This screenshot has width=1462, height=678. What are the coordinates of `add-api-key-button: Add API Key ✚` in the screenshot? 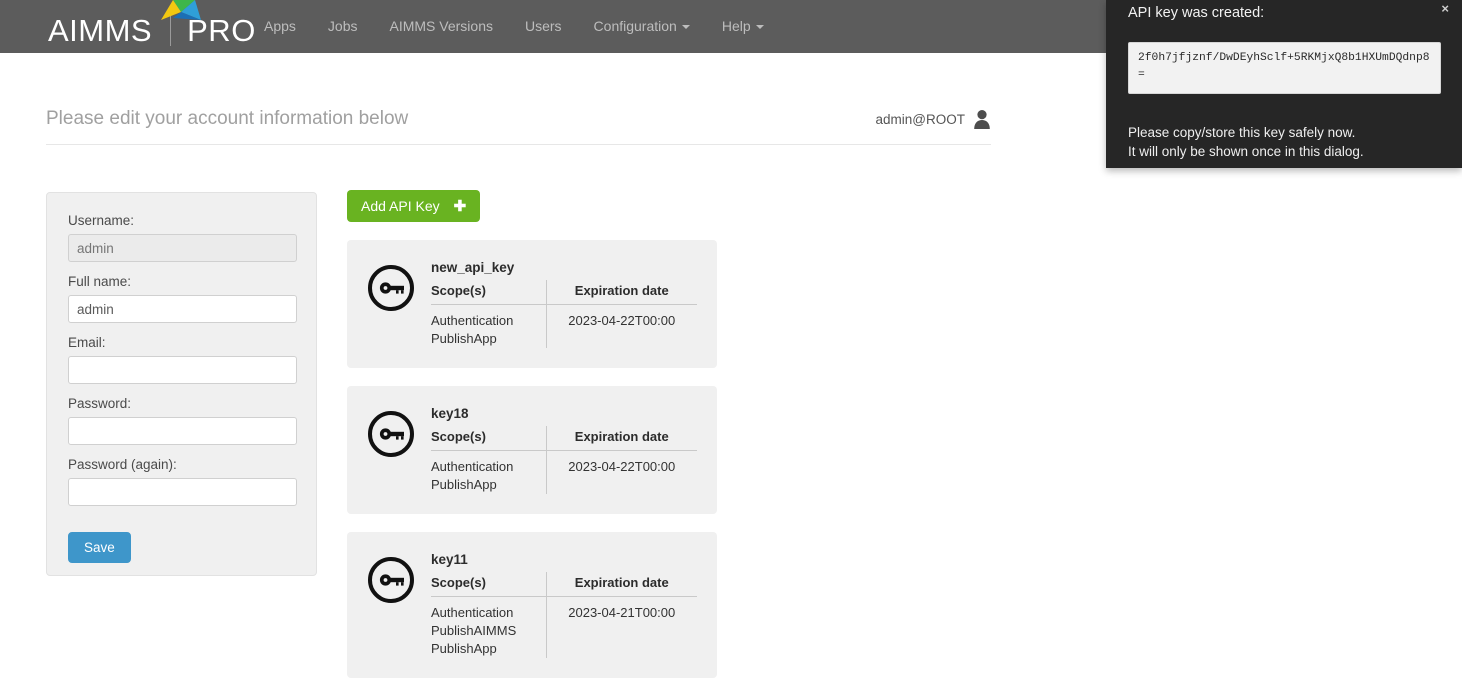 It's located at (414, 206).